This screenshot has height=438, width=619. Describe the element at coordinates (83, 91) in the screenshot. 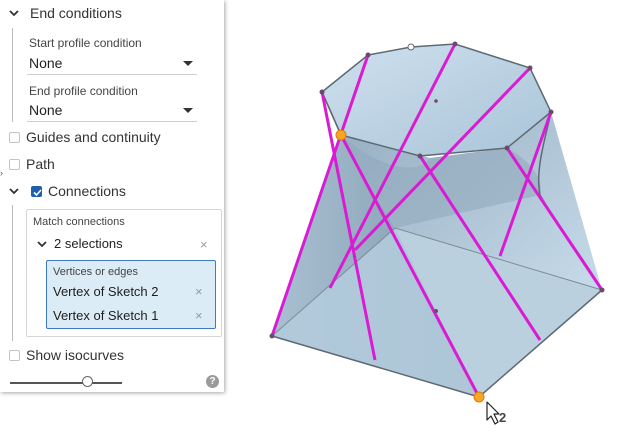

I see `end-profile-label: End profile condition` at that location.